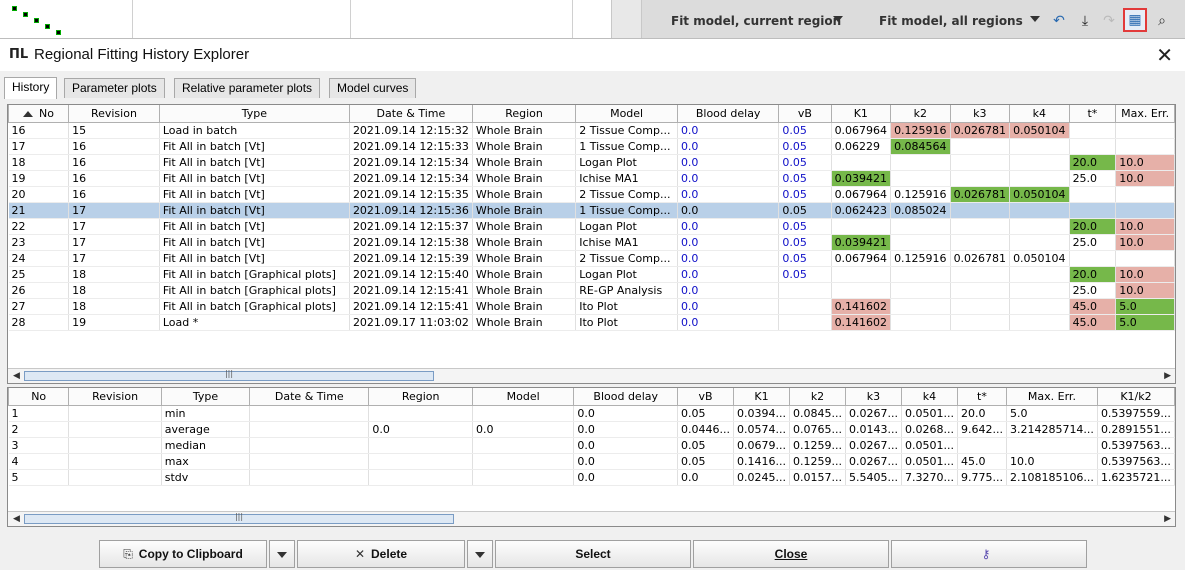 The width and height of the screenshot is (1185, 570). Describe the element at coordinates (39, 226) in the screenshot. I see `table-cell: 22` at that location.